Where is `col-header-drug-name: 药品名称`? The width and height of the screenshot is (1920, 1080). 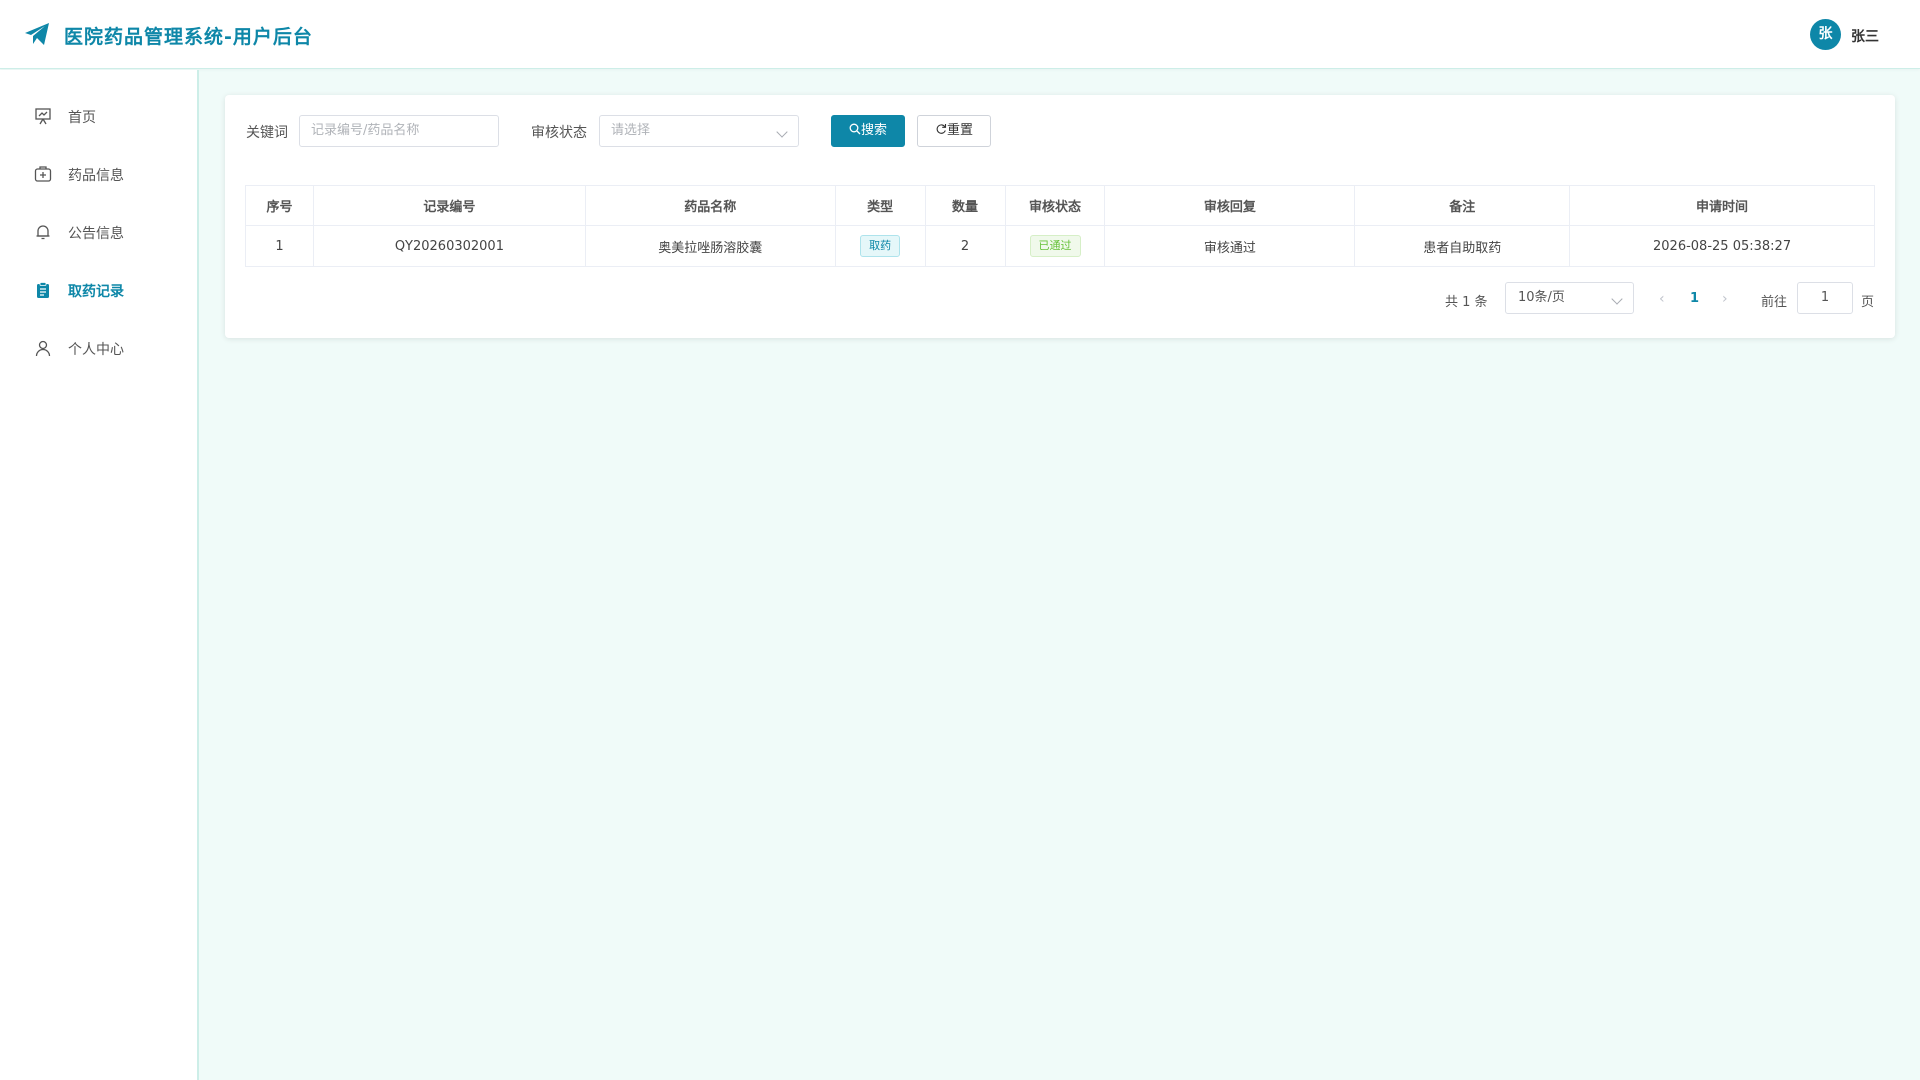 col-header-drug-name: 药品名称 is located at coordinates (710, 205).